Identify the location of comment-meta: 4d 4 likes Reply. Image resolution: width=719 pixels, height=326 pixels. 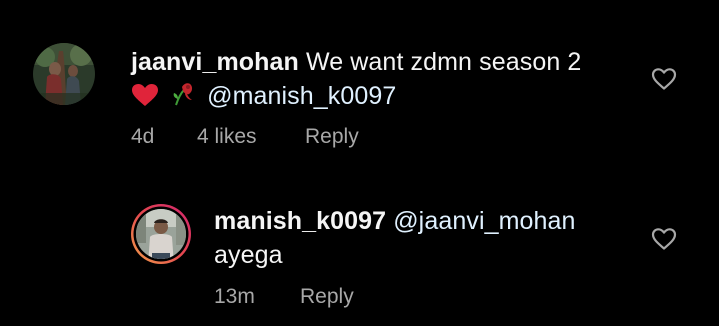
(245, 137).